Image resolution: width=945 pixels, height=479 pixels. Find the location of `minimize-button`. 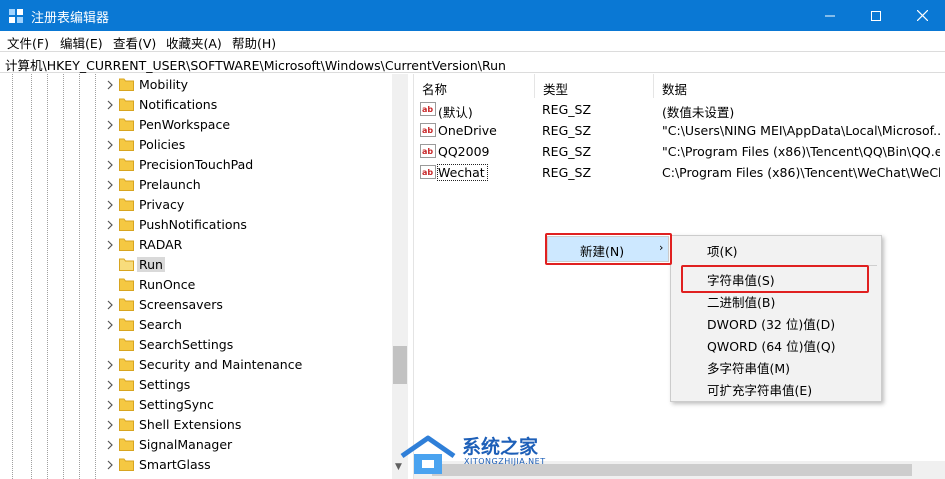

minimize-button is located at coordinates (830, 15).